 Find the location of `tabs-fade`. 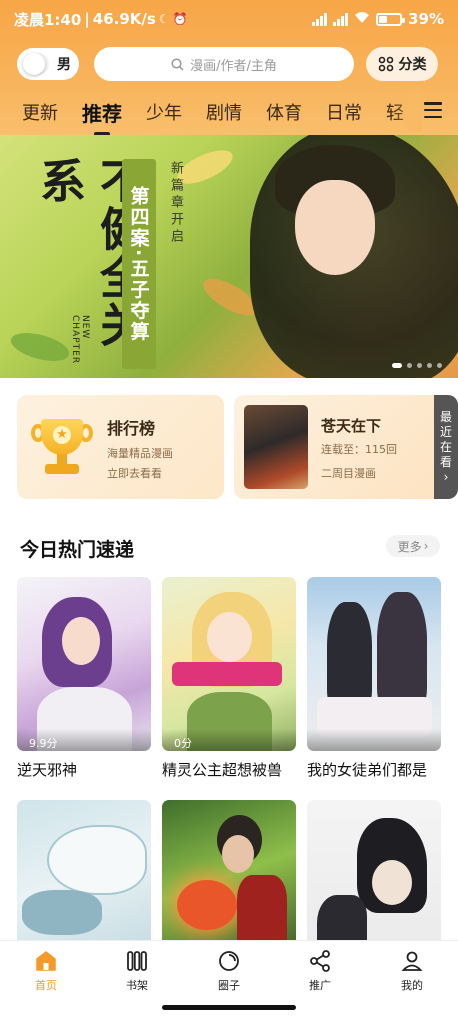

tabs-fade is located at coordinates (407, 112).